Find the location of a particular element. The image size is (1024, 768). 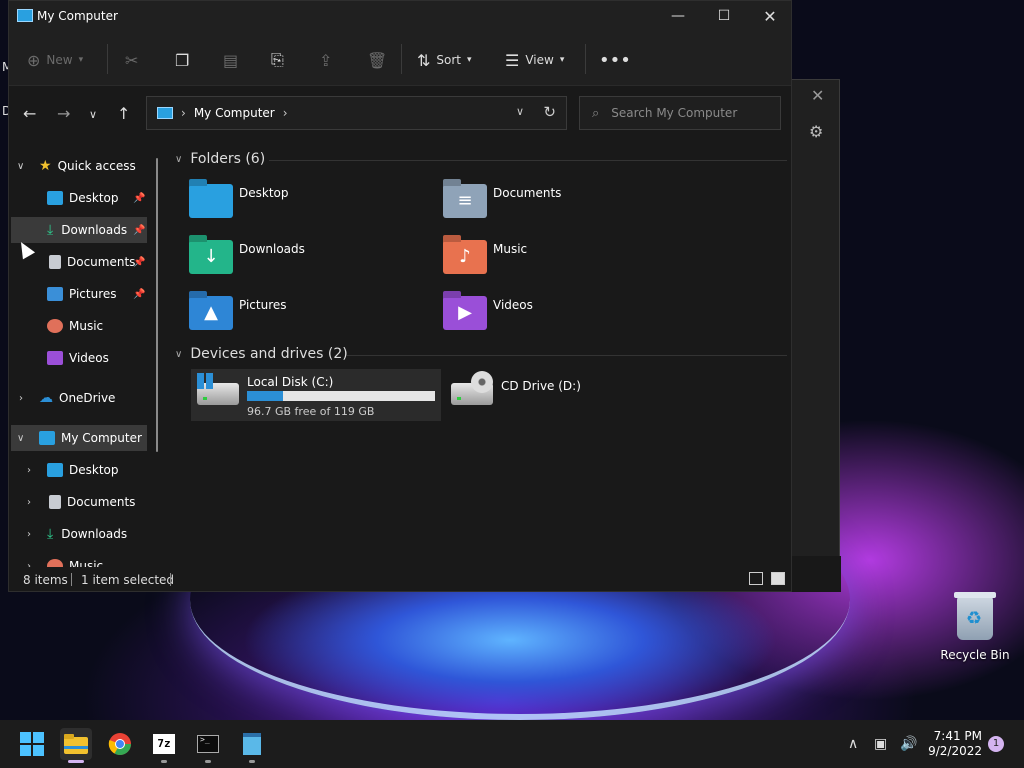

back-button: ← is located at coordinates (29, 113).